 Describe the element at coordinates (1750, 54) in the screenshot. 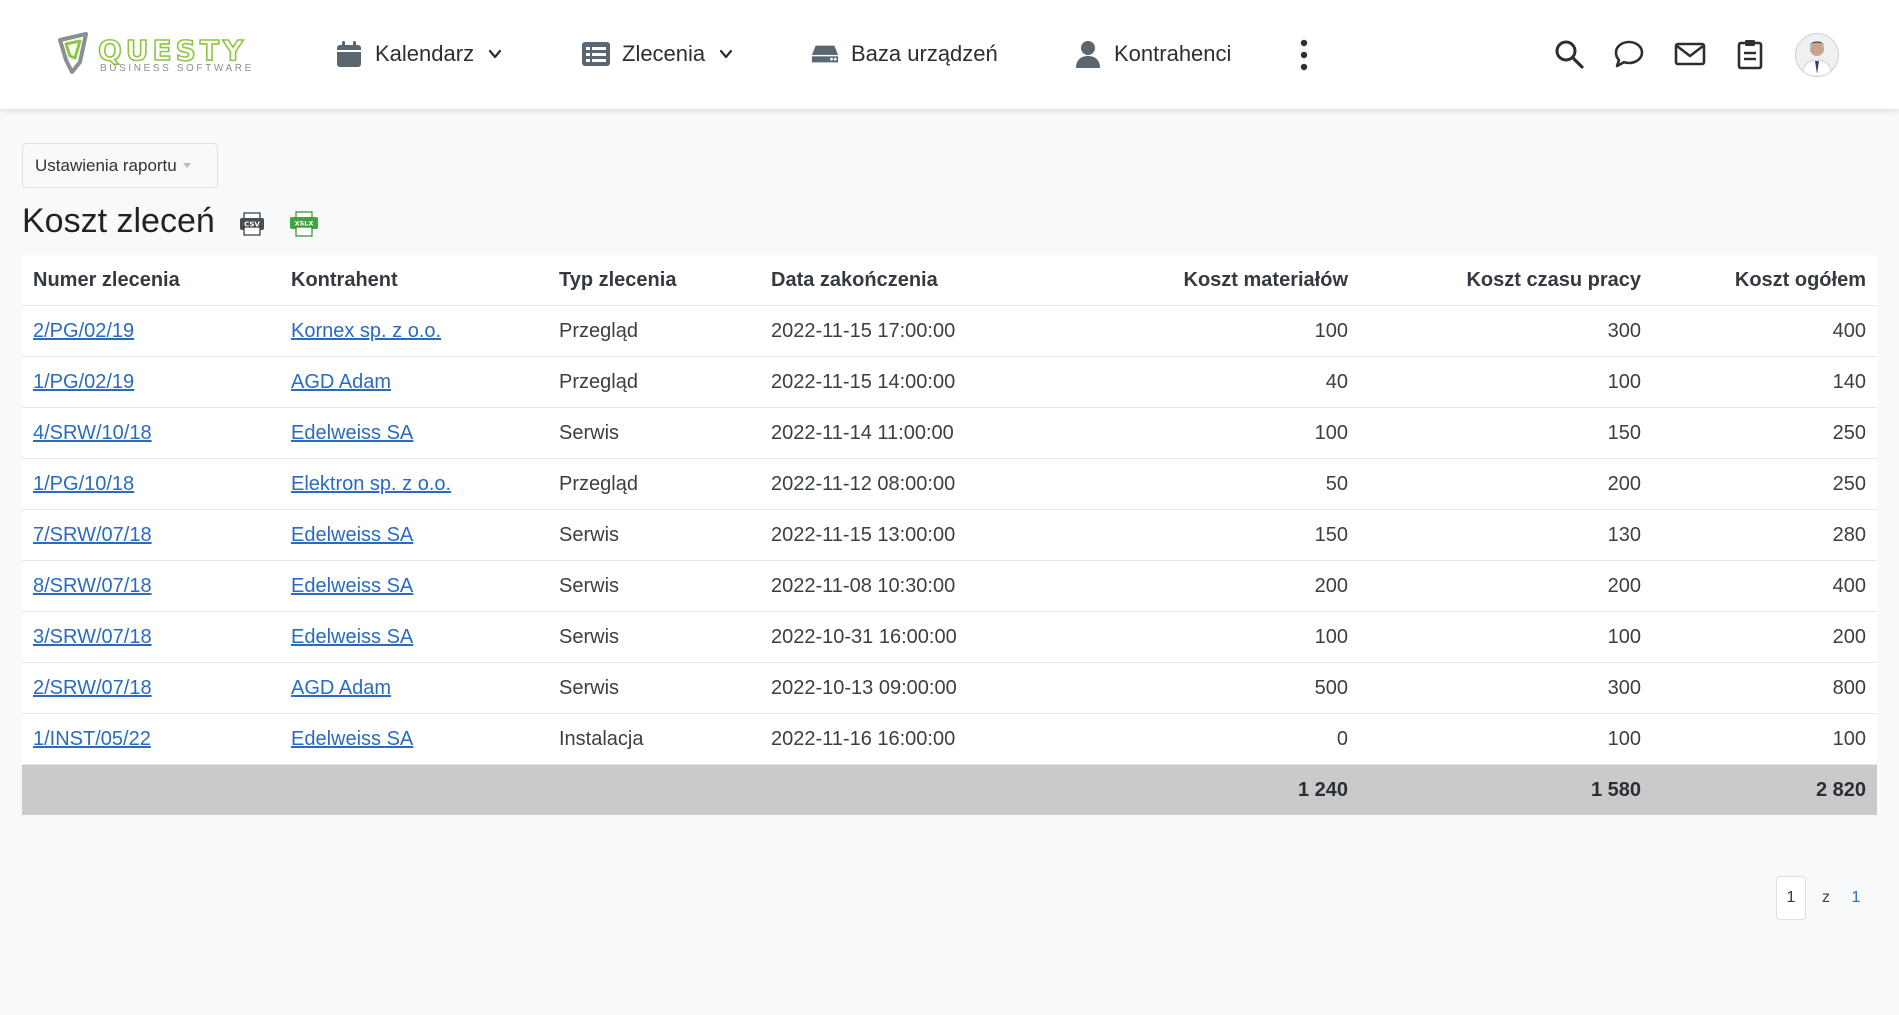

I see `clipboard-icon` at that location.